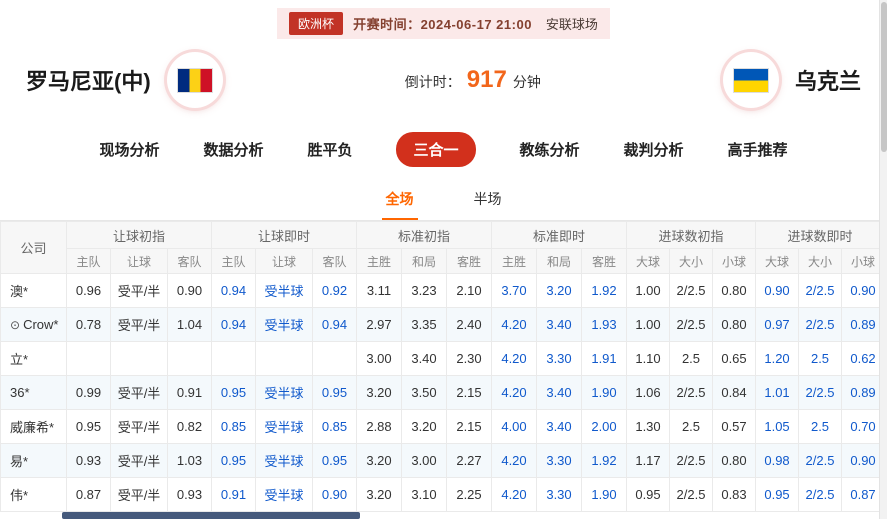 Image resolution: width=887 pixels, height=519 pixels. I want to click on company-cell: 澳*, so click(33, 290).